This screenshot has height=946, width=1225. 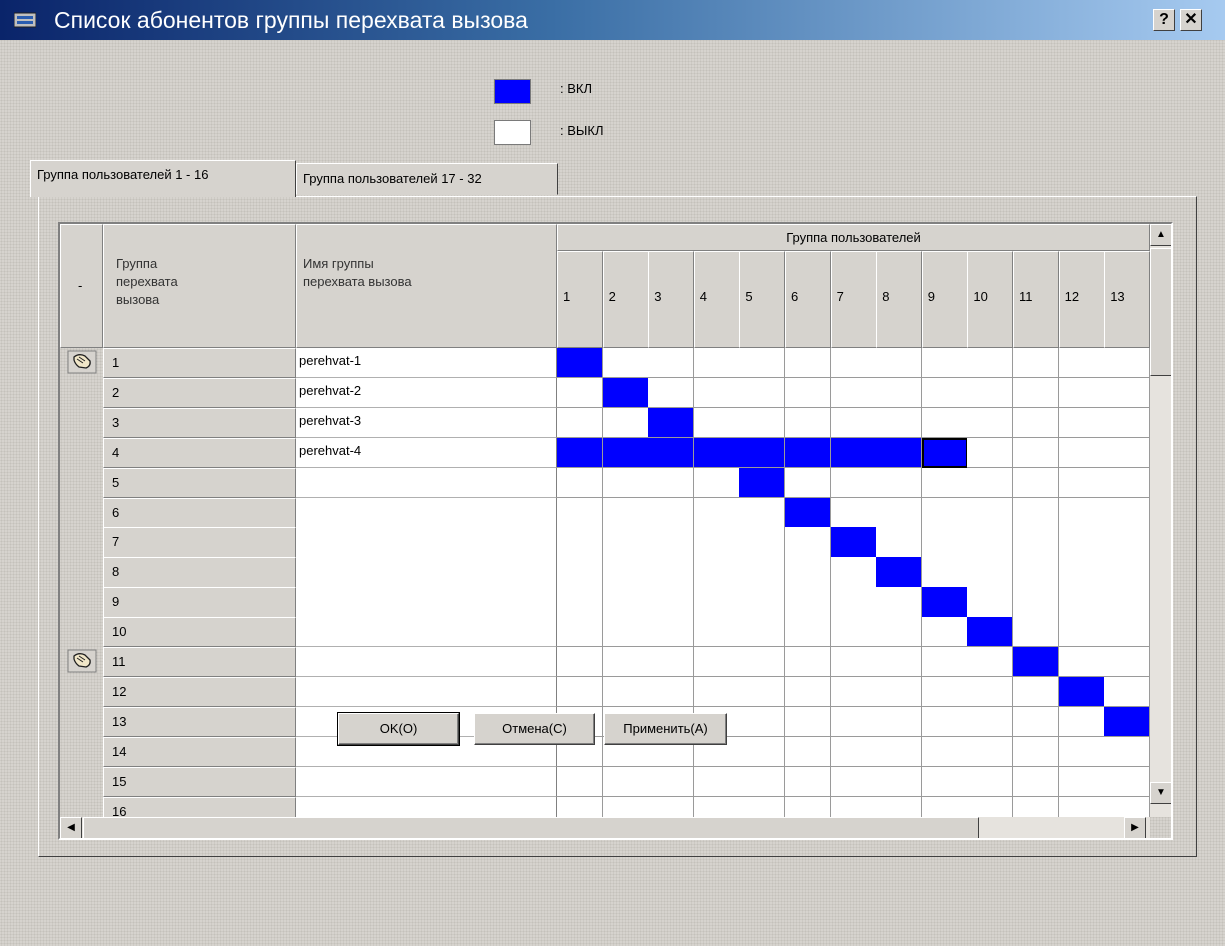 I want to click on user-column-9: 9, so click(x=944, y=299).